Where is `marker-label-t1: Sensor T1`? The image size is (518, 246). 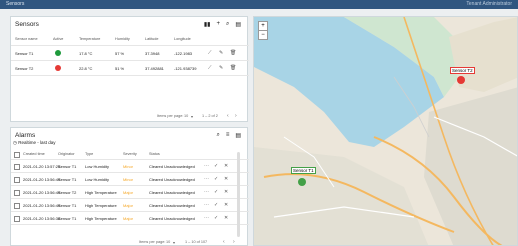
marker-label-t1: Sensor T1 is located at coordinates (303, 170).